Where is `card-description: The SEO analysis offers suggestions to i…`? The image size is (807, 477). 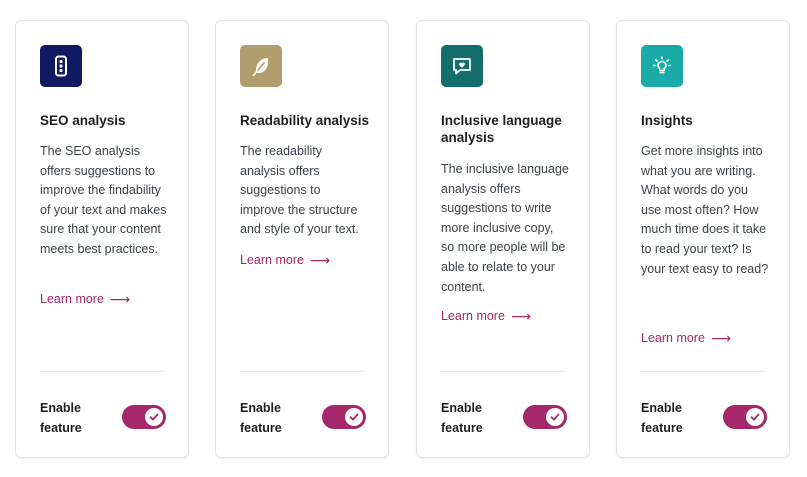 card-description: The SEO analysis offers suggestions to i… is located at coordinates (103, 200).